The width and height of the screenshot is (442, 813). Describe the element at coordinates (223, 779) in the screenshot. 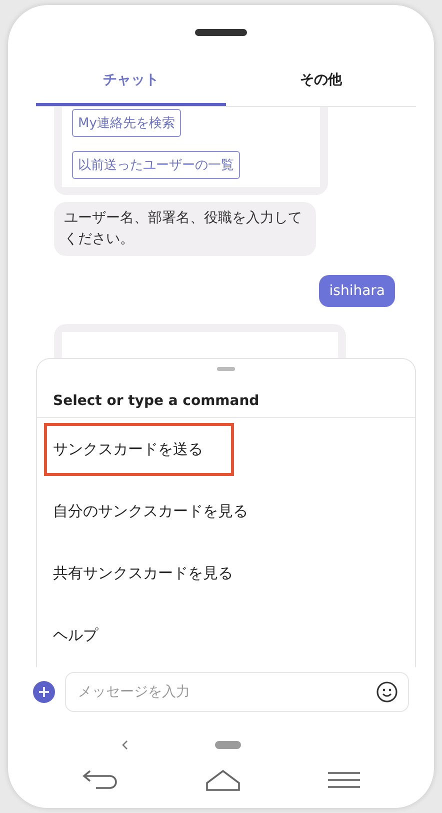

I see `home-icon` at that location.